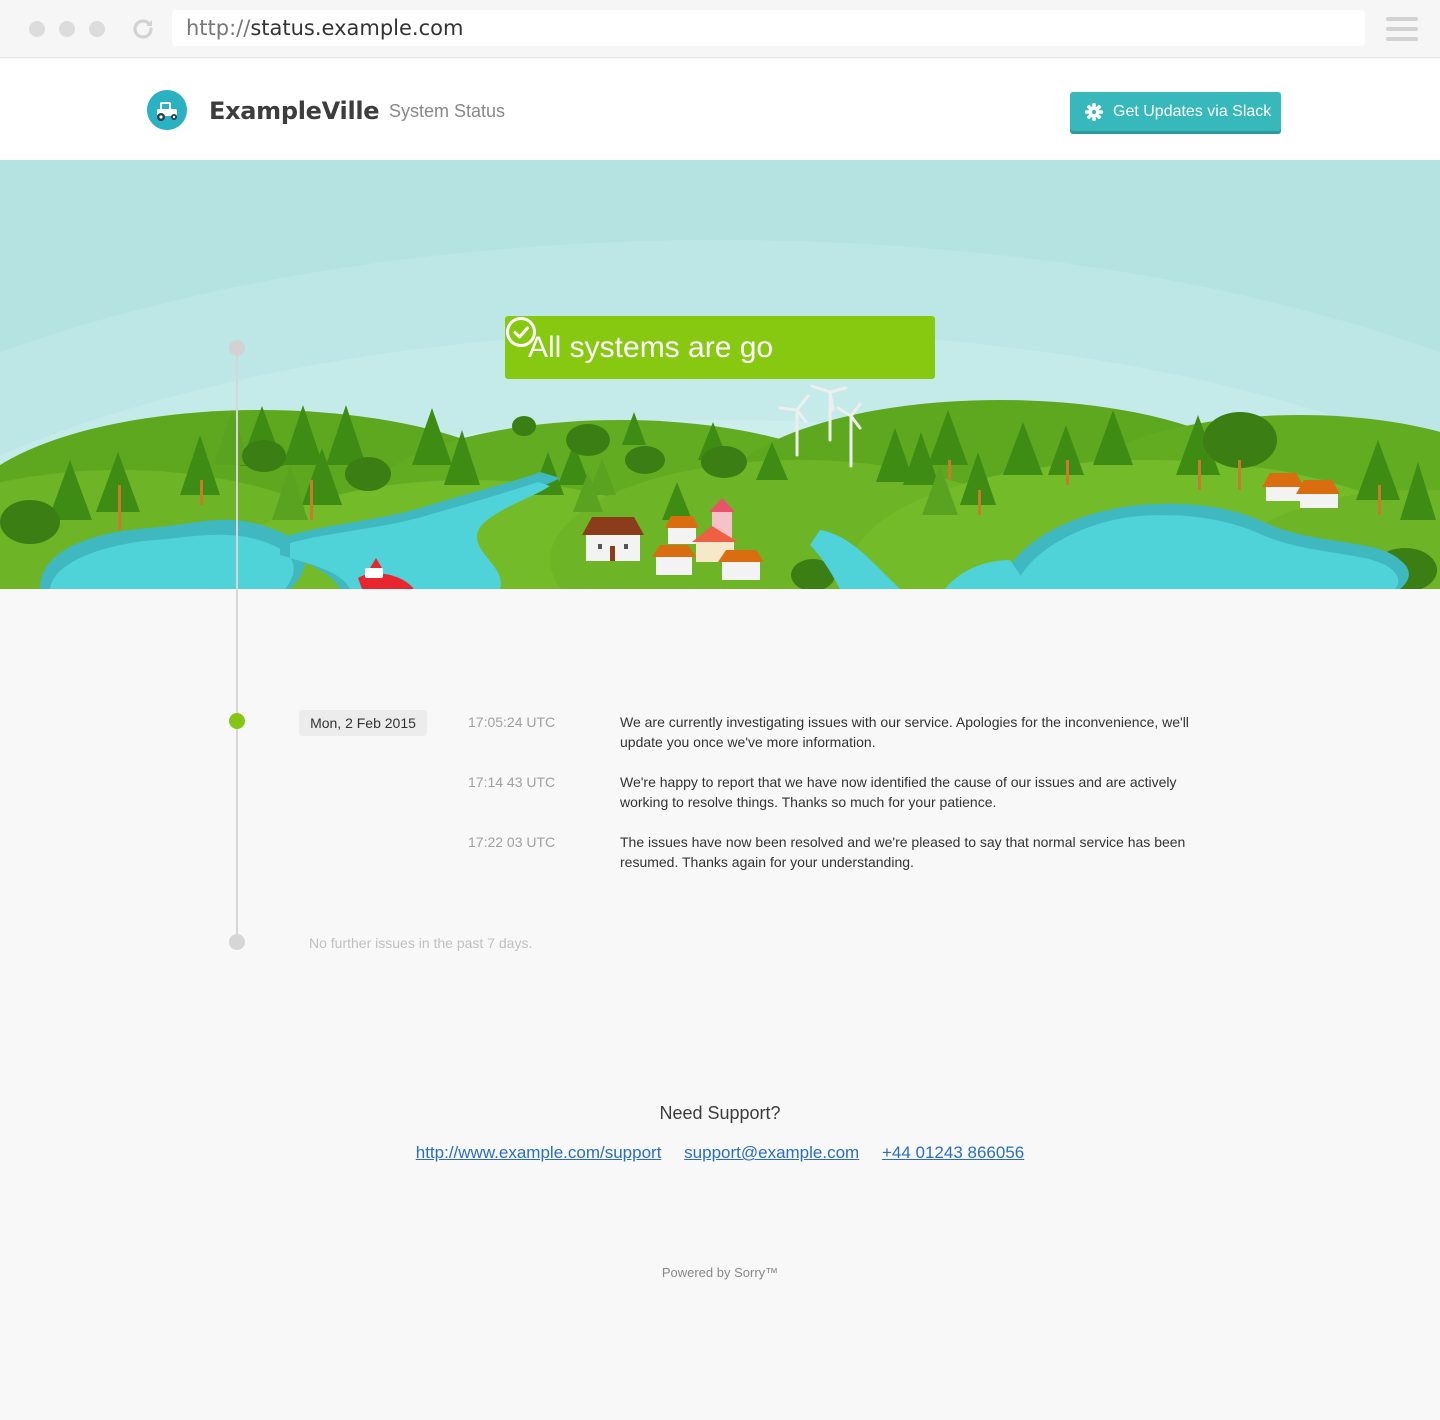  I want to click on slack-gear-icon, so click(1094, 111).